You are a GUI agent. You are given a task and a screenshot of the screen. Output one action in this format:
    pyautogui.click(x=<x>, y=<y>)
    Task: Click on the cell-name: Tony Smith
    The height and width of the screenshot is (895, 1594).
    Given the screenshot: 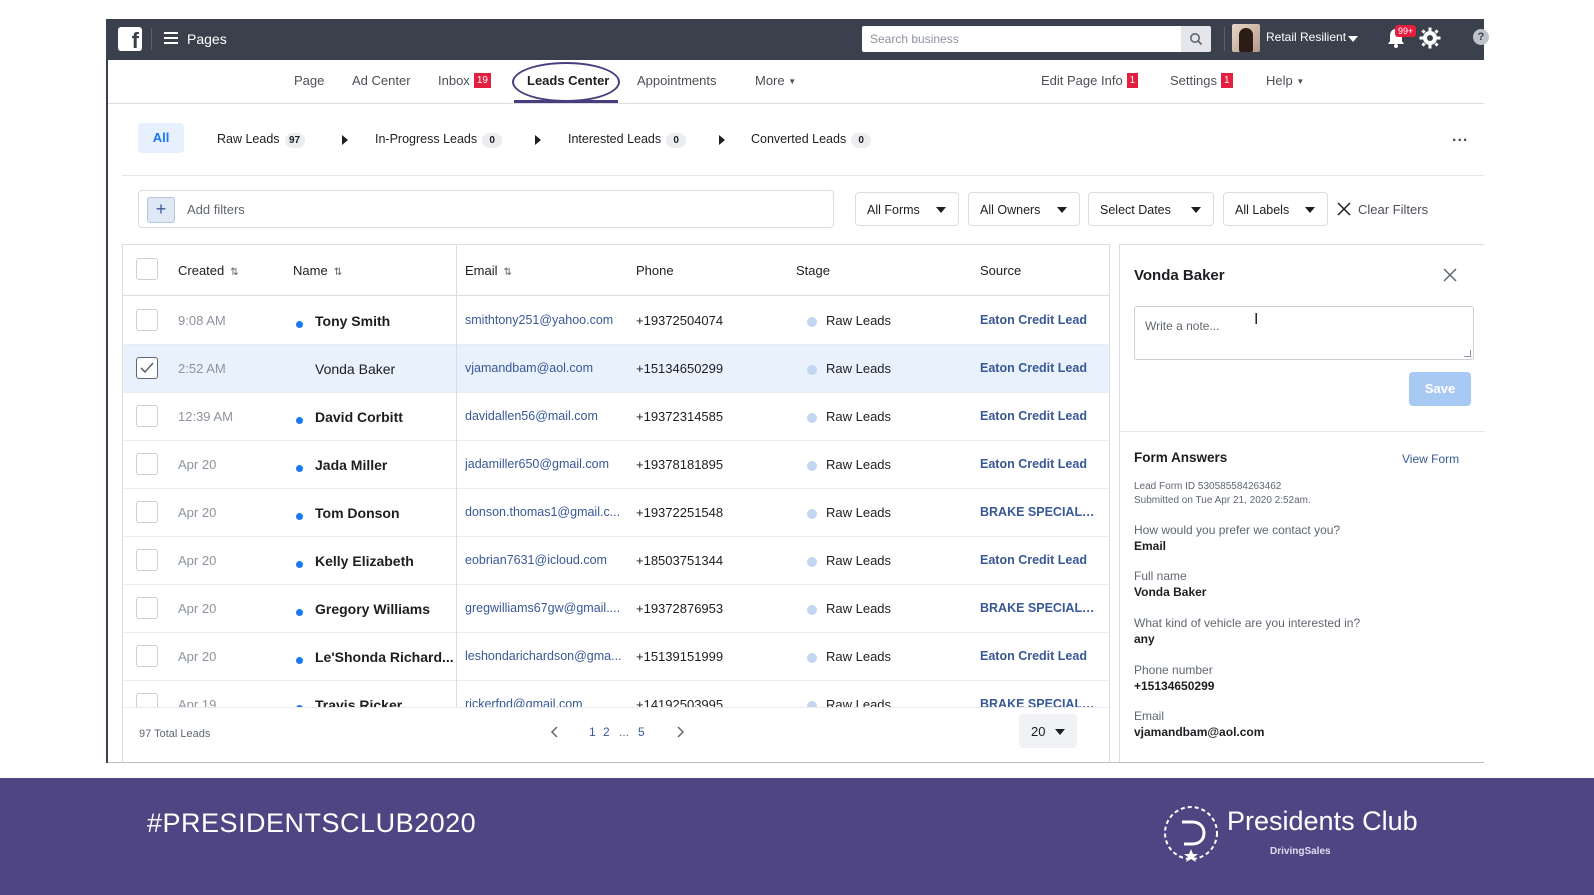 What is the action you would take?
    pyautogui.click(x=385, y=321)
    